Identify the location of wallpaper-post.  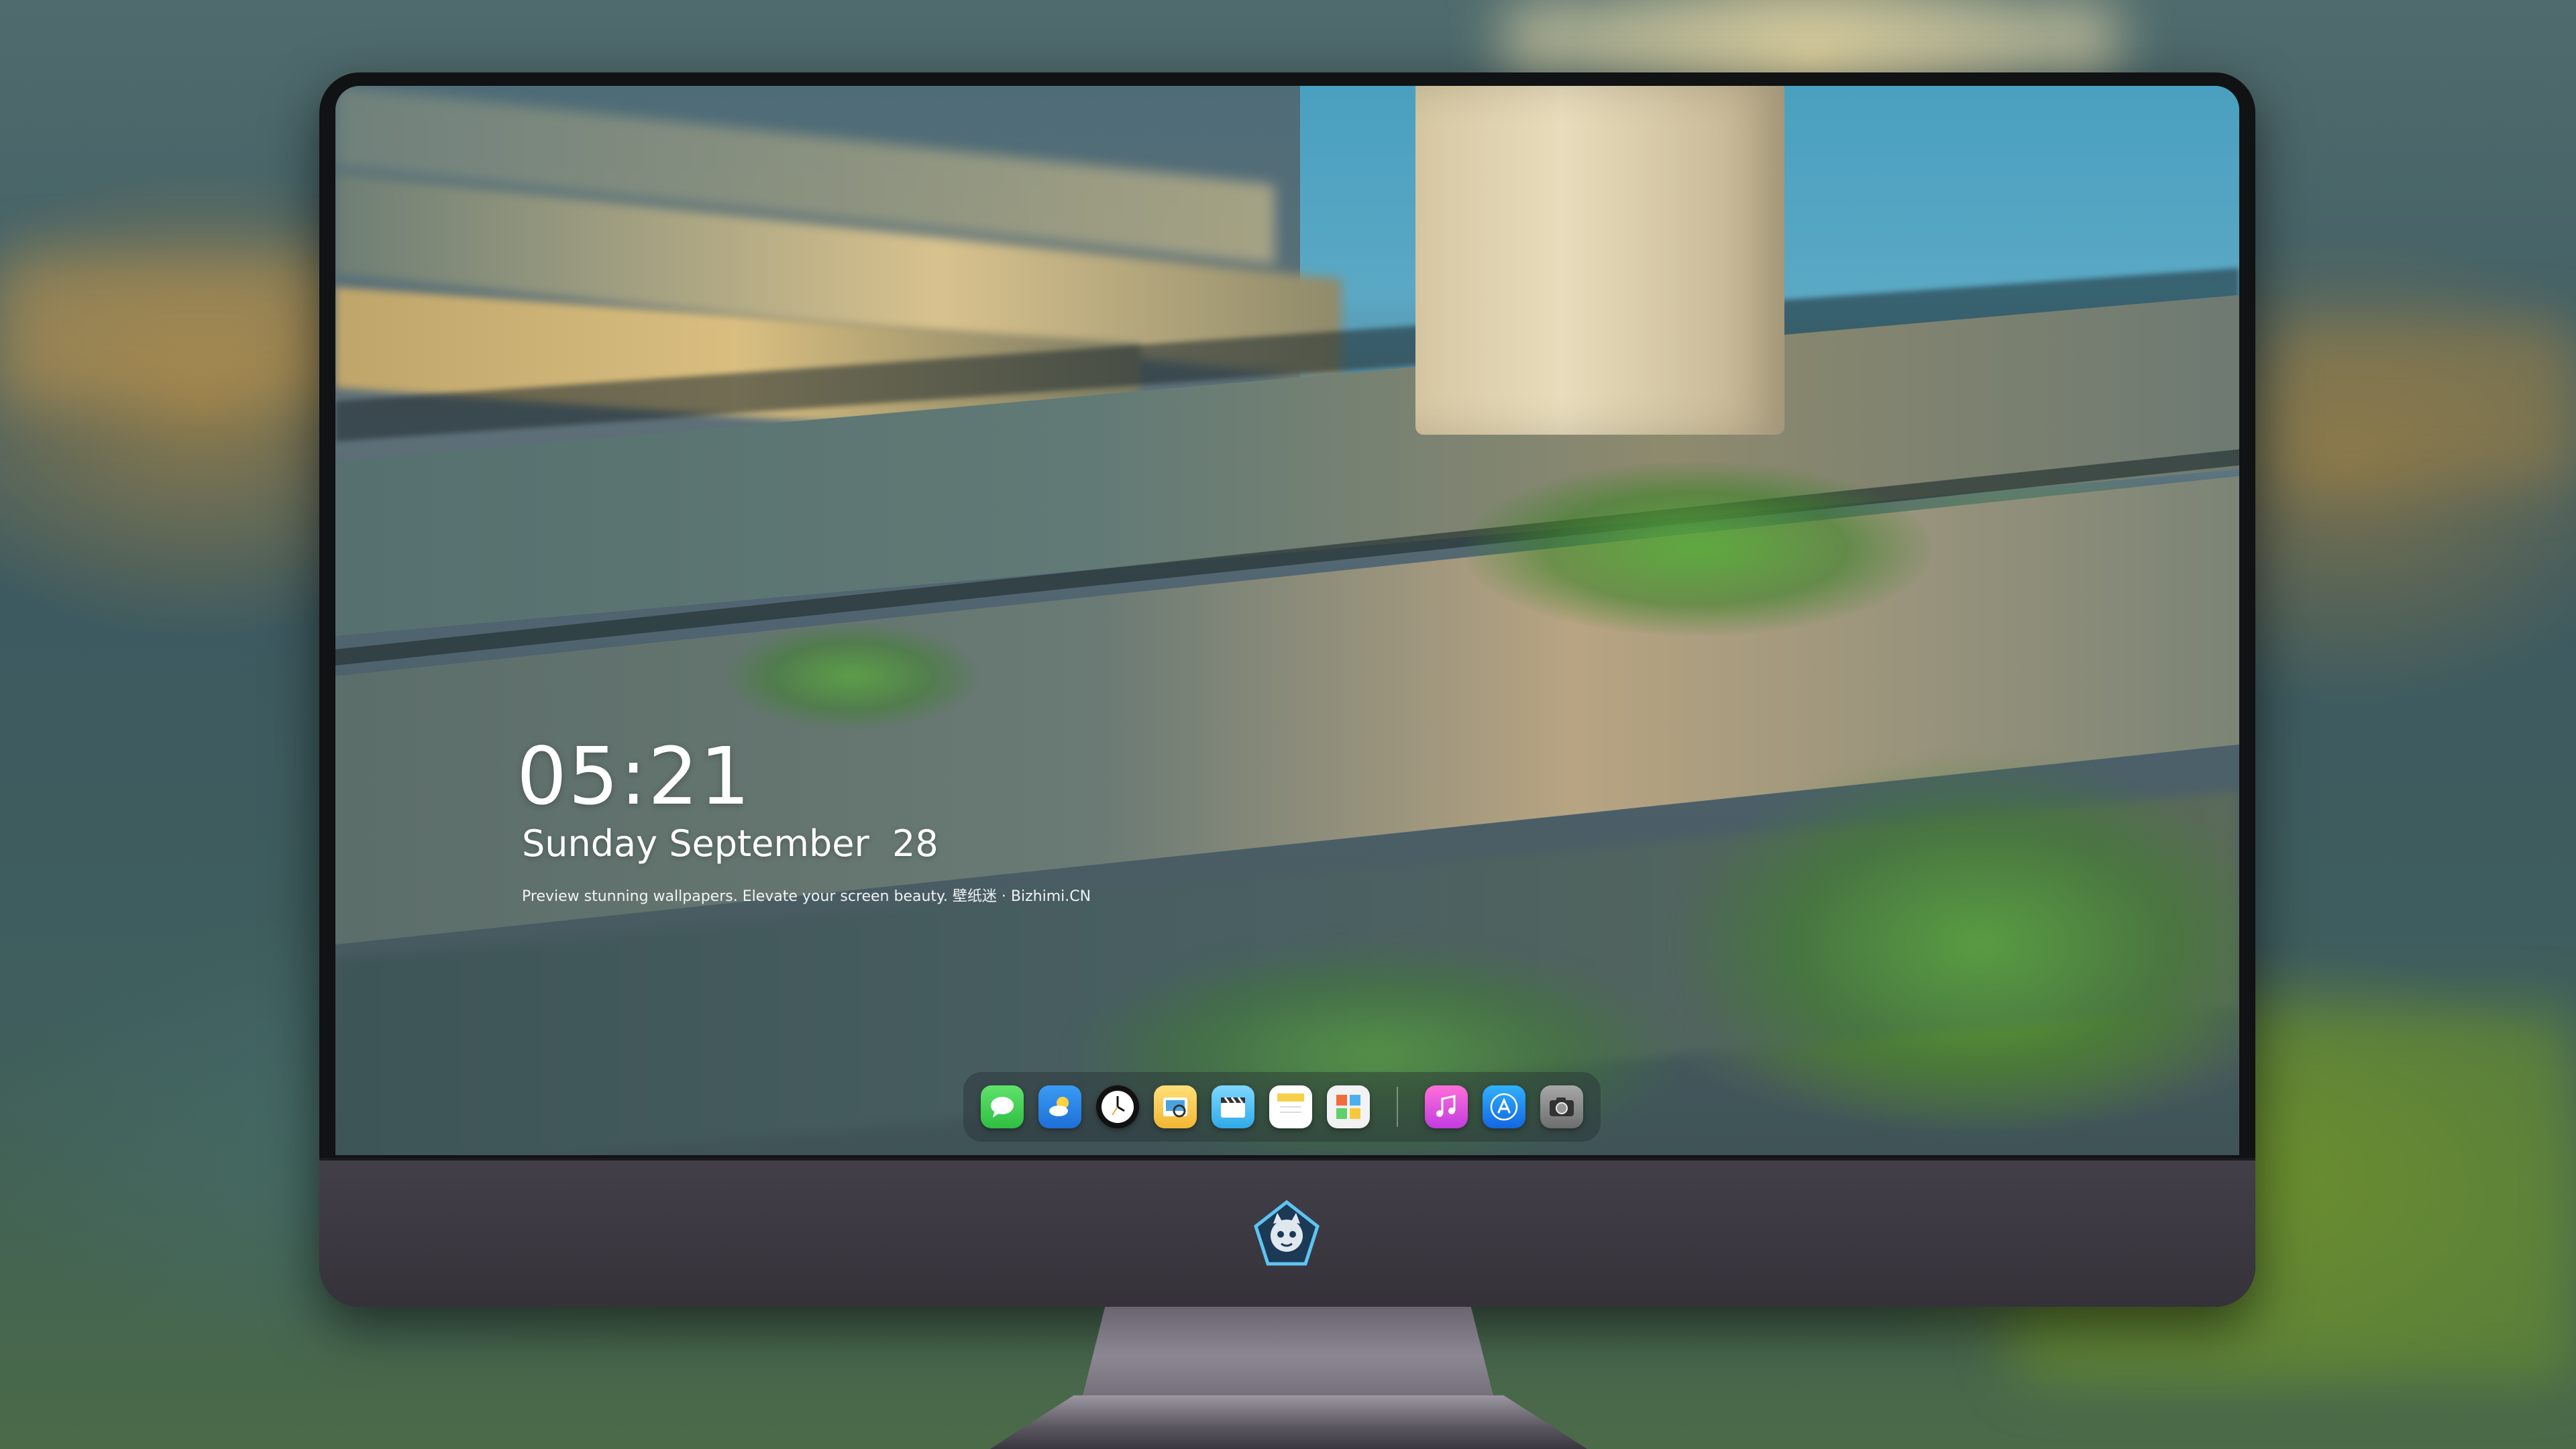
(1599, 260).